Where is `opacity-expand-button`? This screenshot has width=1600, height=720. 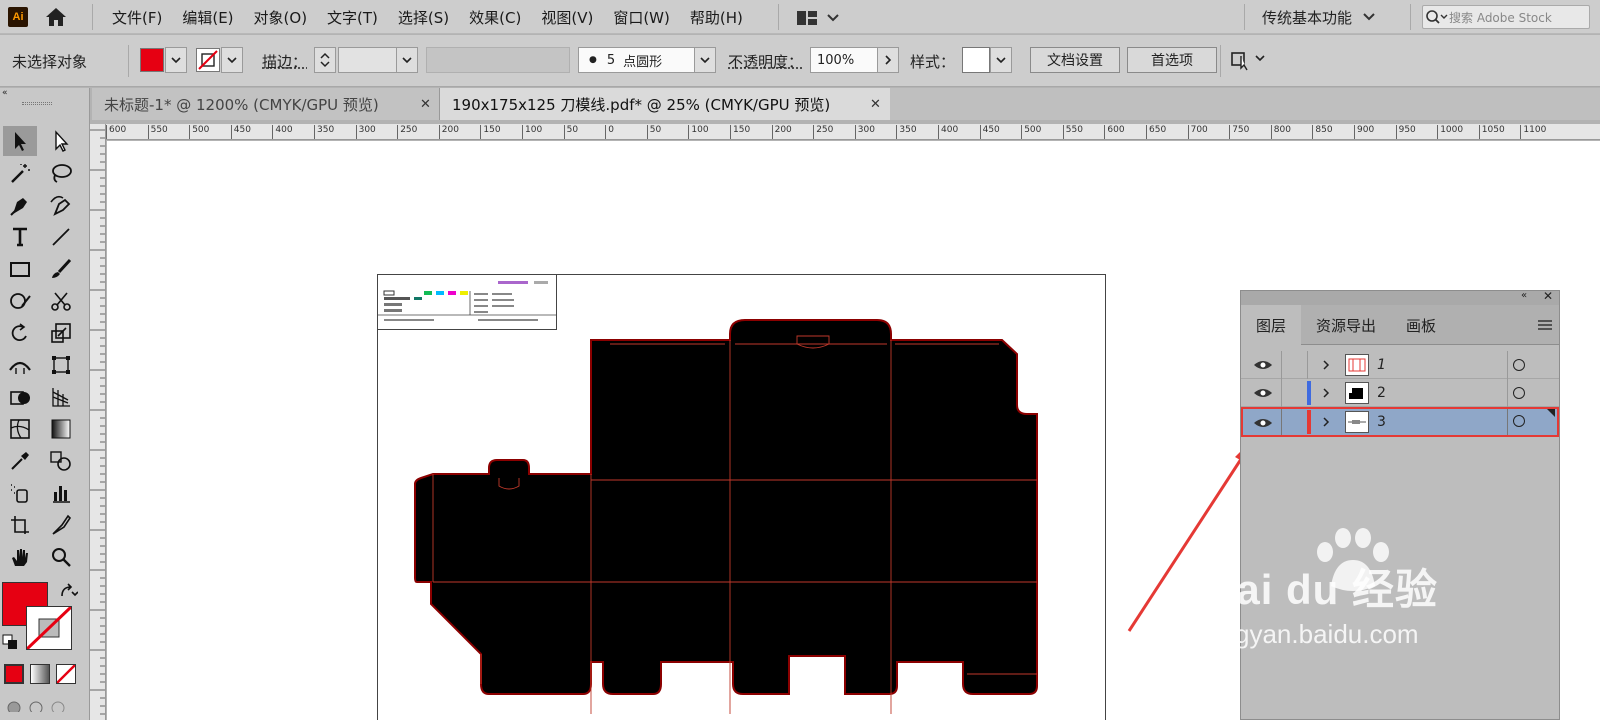 opacity-expand-button is located at coordinates (888, 60).